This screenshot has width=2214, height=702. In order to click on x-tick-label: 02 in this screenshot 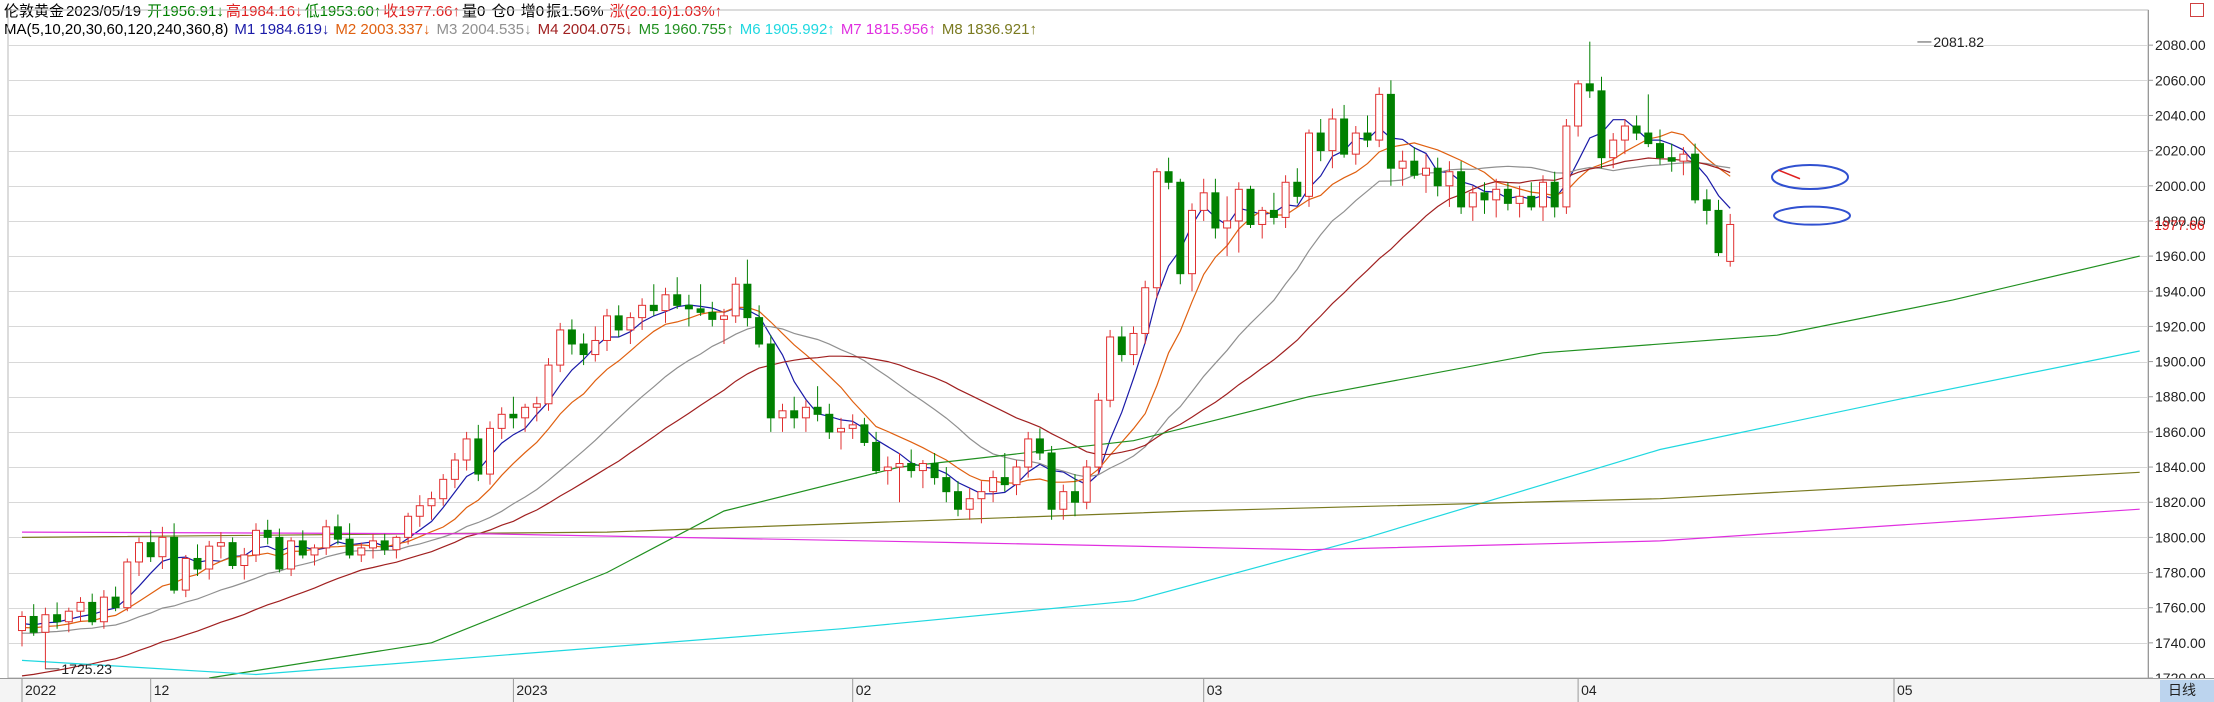, I will do `click(864, 690)`.